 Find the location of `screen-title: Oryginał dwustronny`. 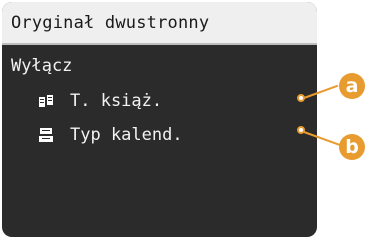

screen-title: Oryginał dwustronny is located at coordinates (110, 23).